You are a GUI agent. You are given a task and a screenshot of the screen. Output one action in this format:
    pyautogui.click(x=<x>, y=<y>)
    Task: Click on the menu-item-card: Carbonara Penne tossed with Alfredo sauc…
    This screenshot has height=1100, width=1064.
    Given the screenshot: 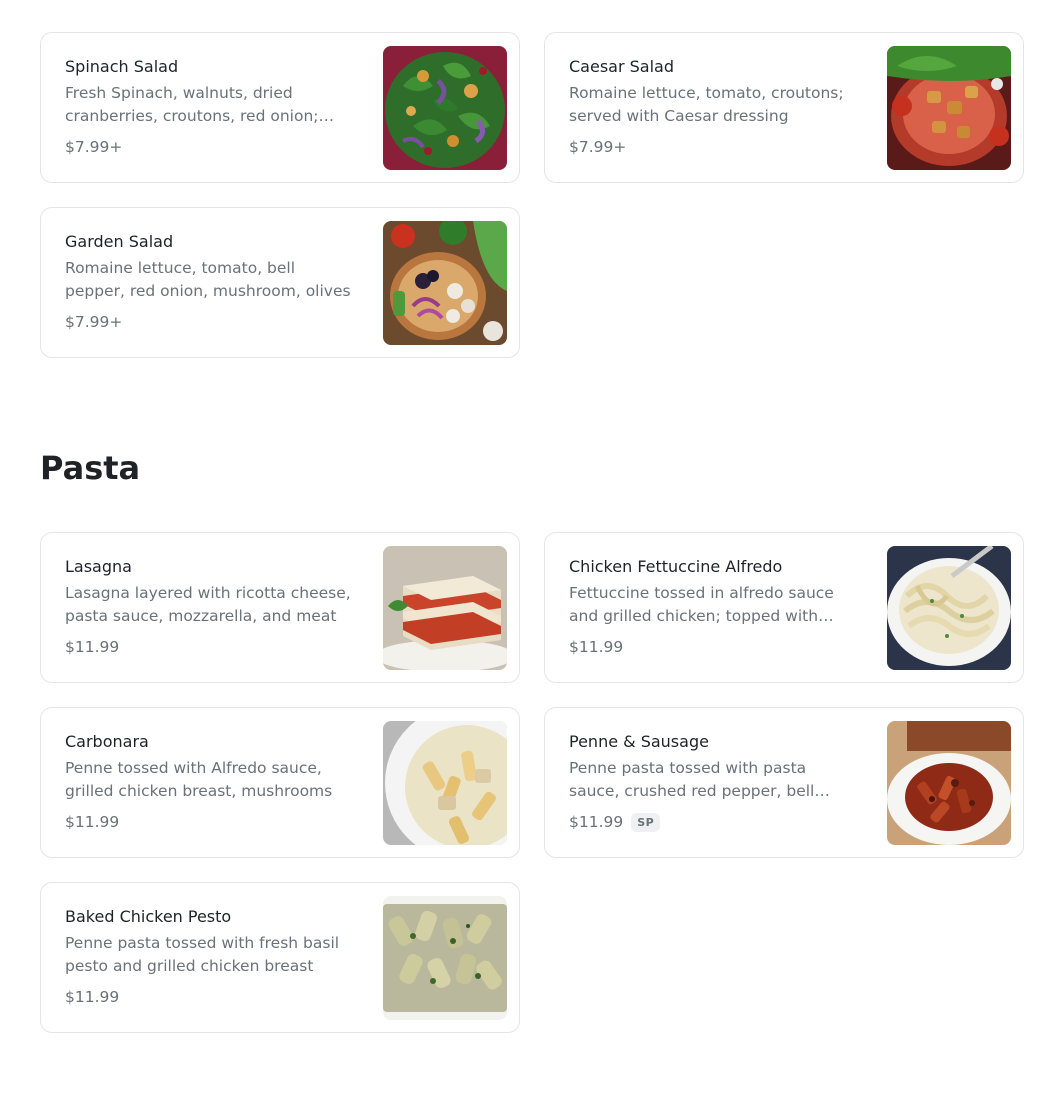 What is the action you would take?
    pyautogui.click(x=280, y=782)
    